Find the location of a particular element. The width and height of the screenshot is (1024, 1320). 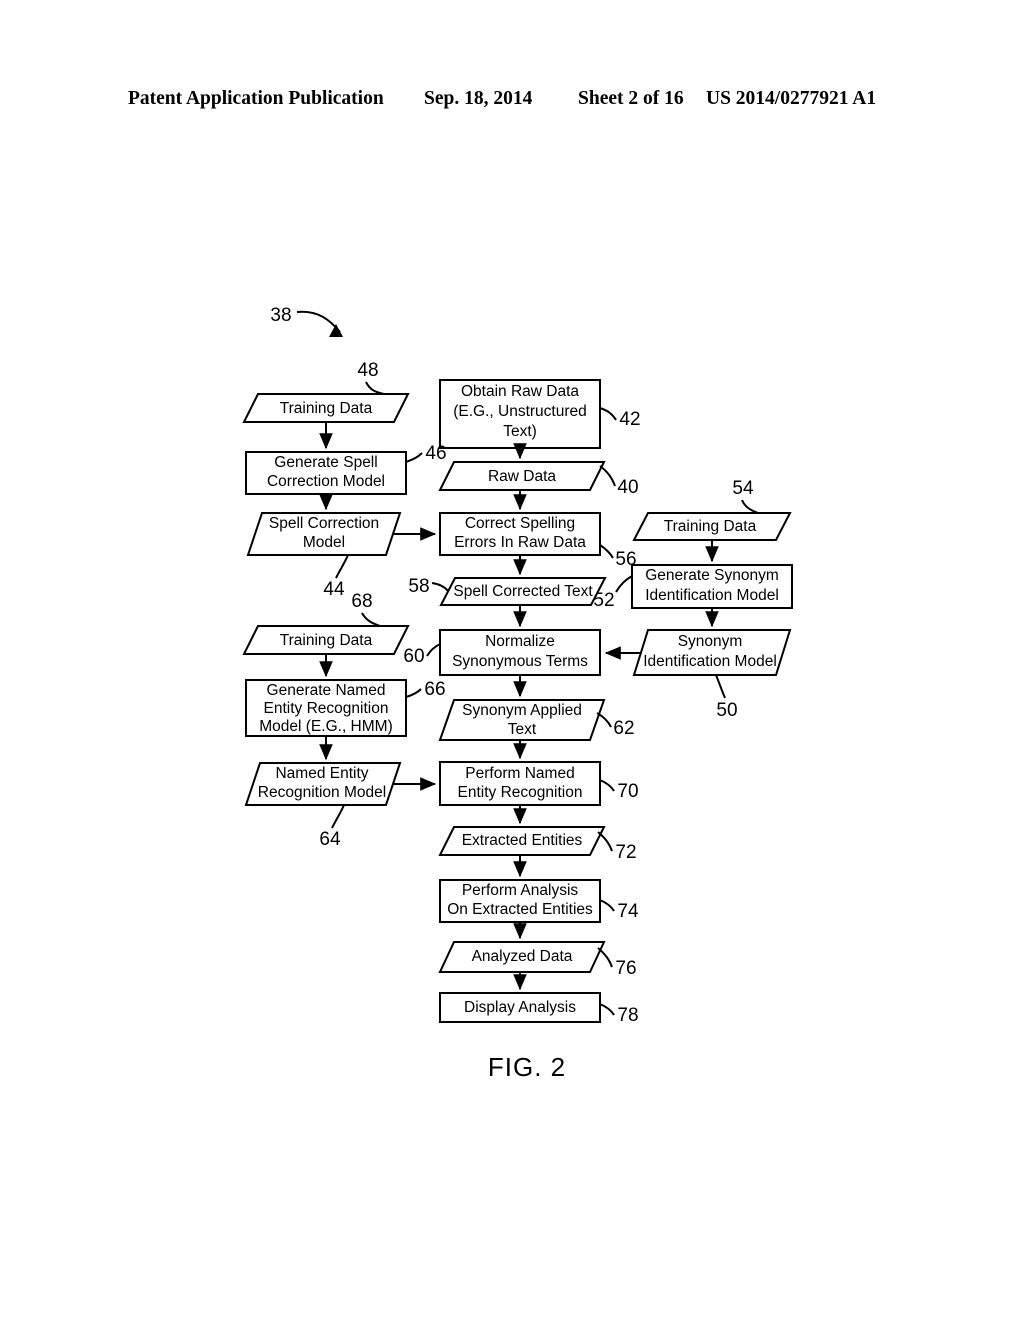

ref-68-leader is located at coordinates (371, 619).